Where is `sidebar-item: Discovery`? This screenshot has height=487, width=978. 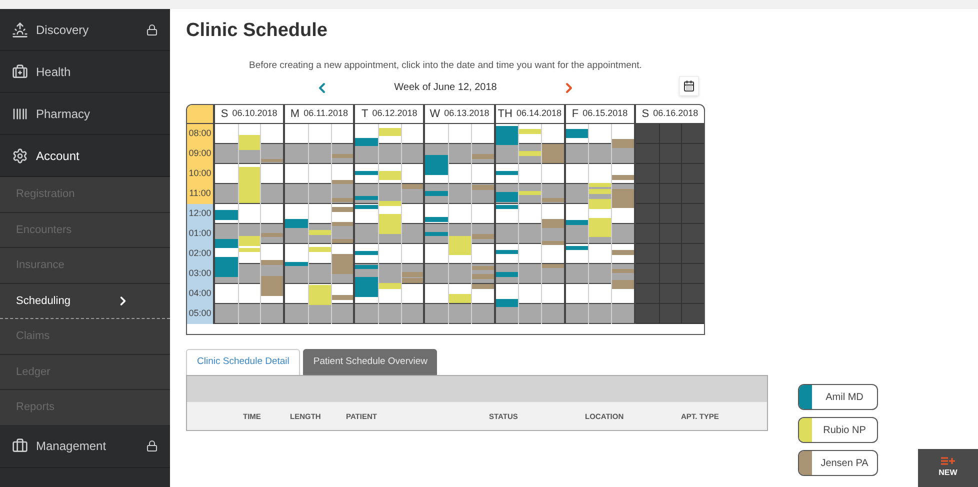 sidebar-item: Discovery is located at coordinates (85, 30).